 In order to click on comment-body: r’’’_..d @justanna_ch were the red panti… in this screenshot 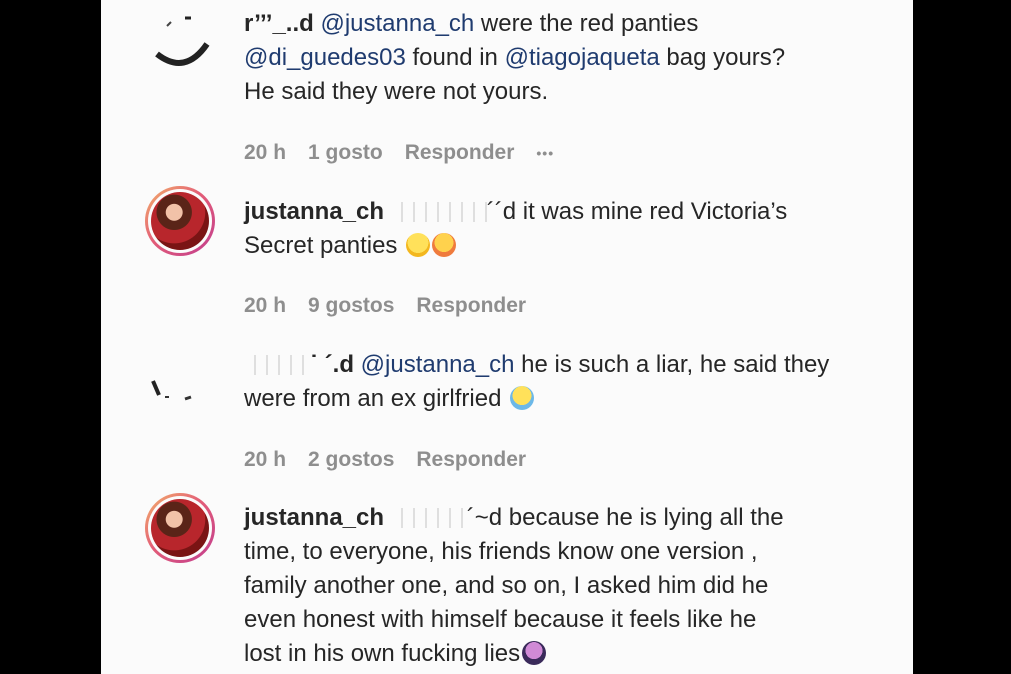, I will do `click(569, 58)`.